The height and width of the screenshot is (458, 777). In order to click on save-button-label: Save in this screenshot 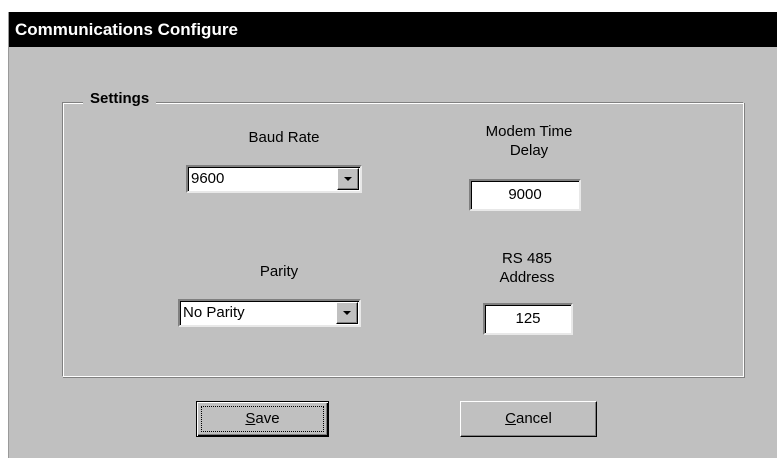, I will do `click(262, 418)`.